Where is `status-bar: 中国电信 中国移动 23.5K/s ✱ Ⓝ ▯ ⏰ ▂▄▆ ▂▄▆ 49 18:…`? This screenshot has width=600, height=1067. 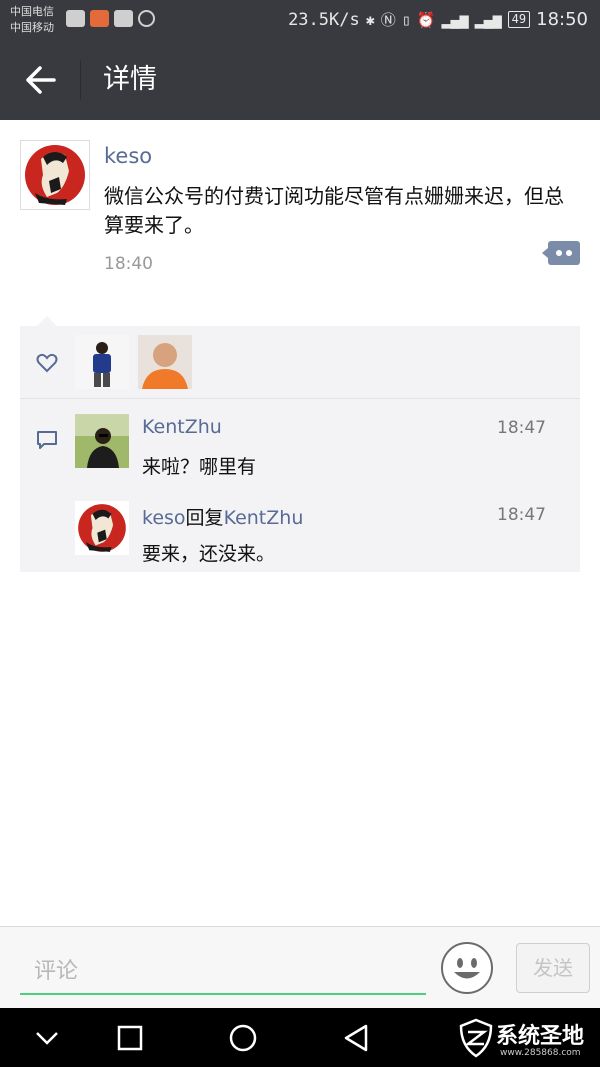 status-bar: 中国电信 中国移动 23.5K/s ✱ Ⓝ ▯ ⏰ ▂▄▆ ▂▄▆ 49 18:… is located at coordinates (300, 20).